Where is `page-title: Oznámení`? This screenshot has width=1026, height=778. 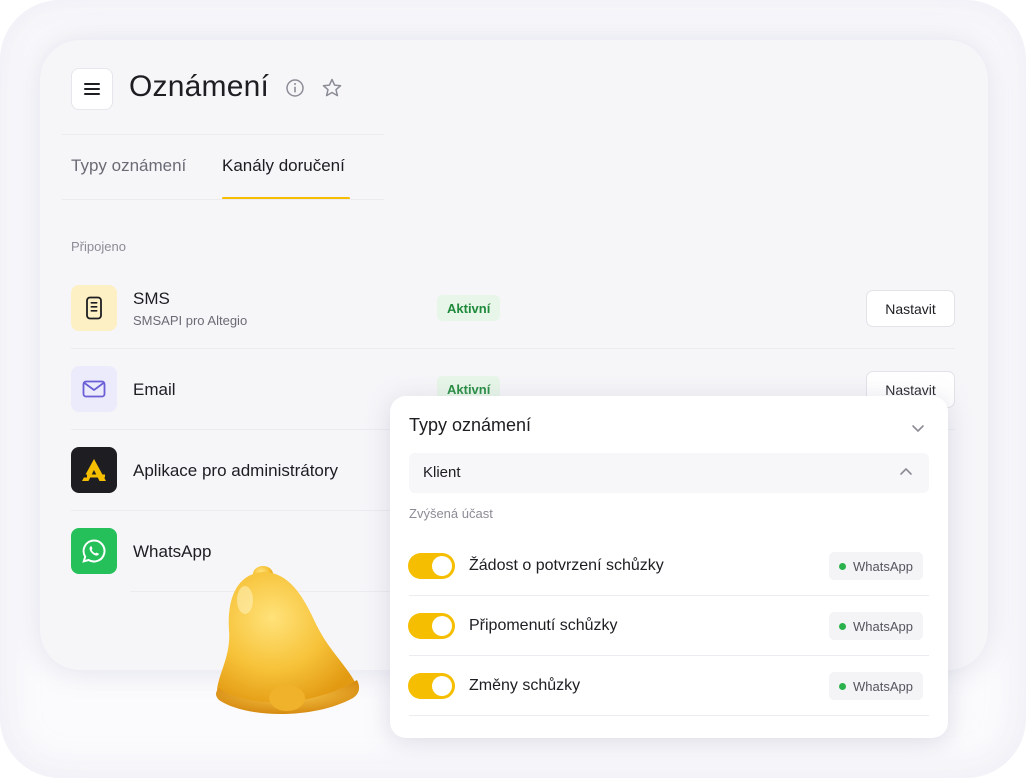
page-title: Oznámení is located at coordinates (199, 86).